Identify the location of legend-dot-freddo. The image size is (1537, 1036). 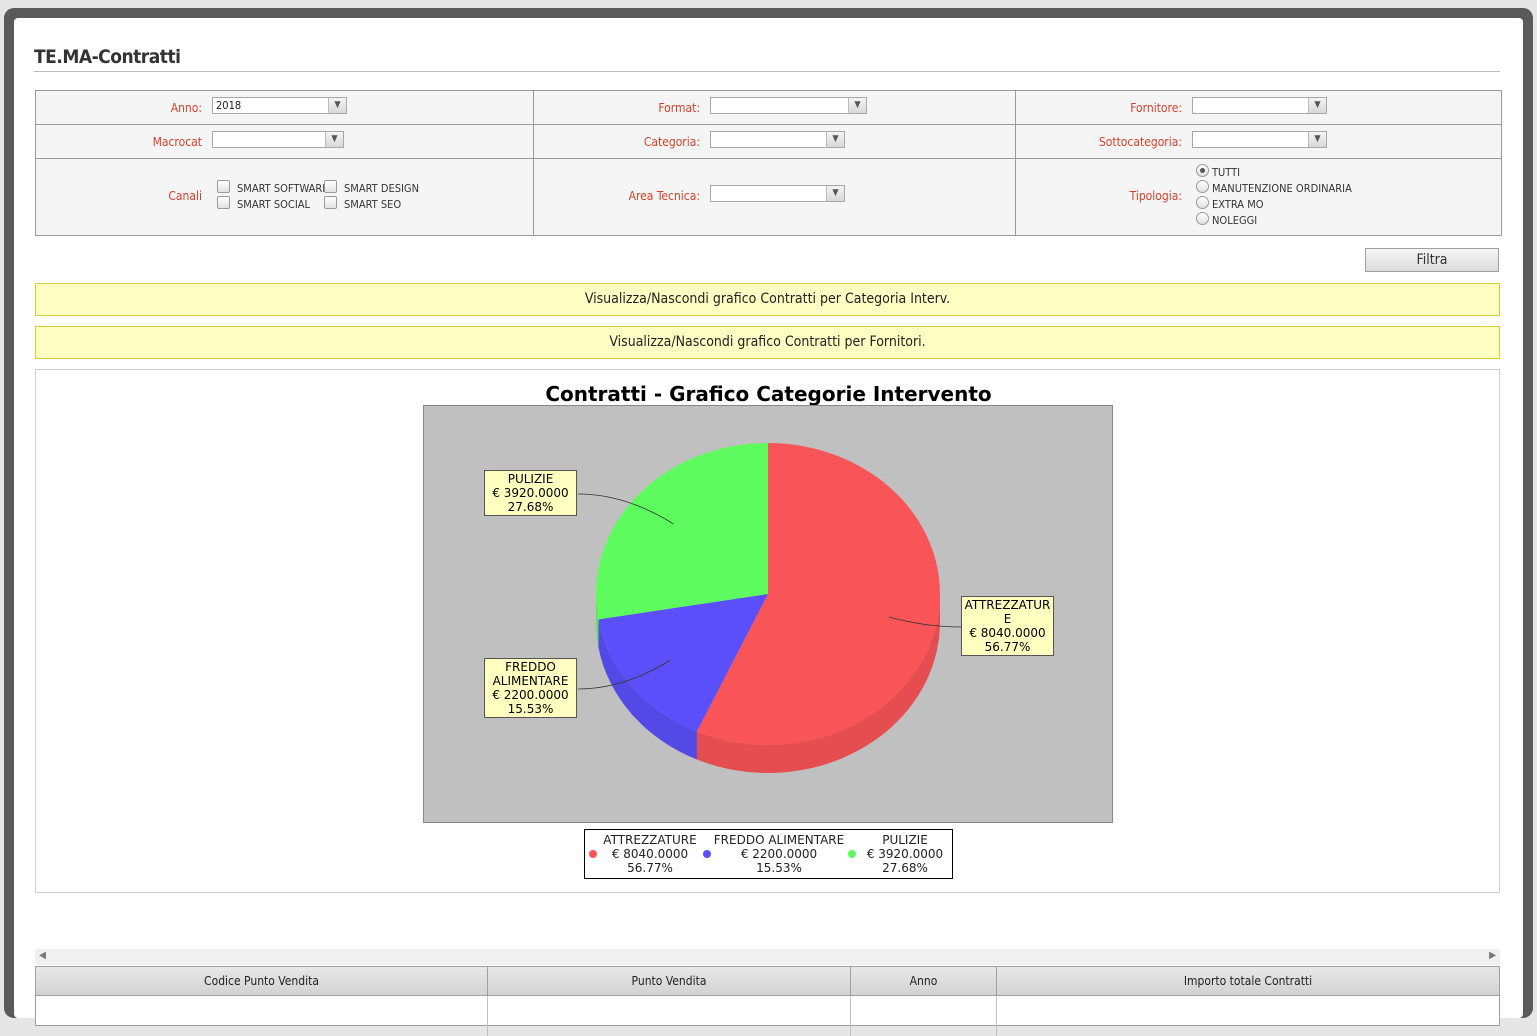
(707, 854).